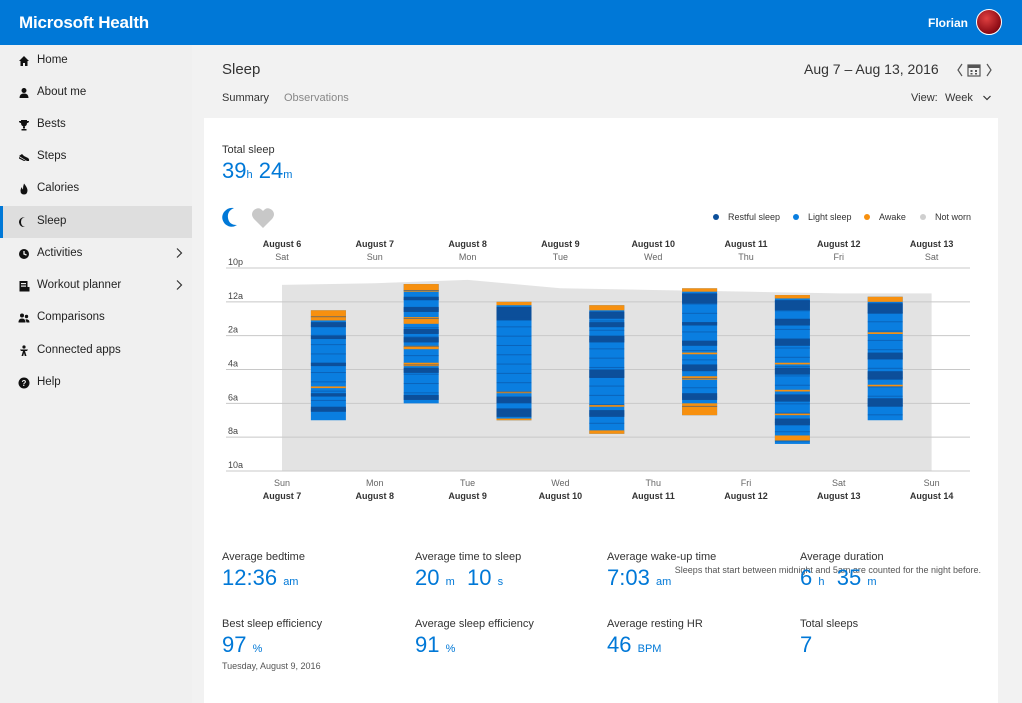 The image size is (1022, 703). What do you see at coordinates (24, 286) in the screenshot?
I see `workout-icon` at bounding box center [24, 286].